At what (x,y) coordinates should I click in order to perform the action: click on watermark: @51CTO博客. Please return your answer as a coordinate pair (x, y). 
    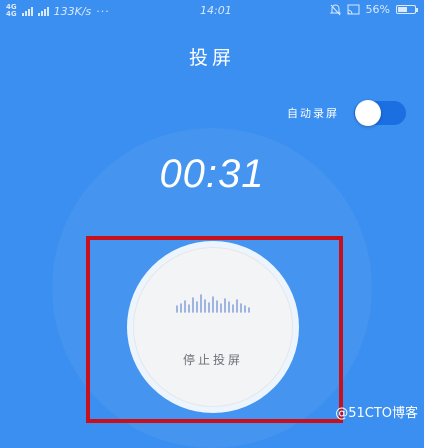
    Looking at the image, I should click on (376, 413).